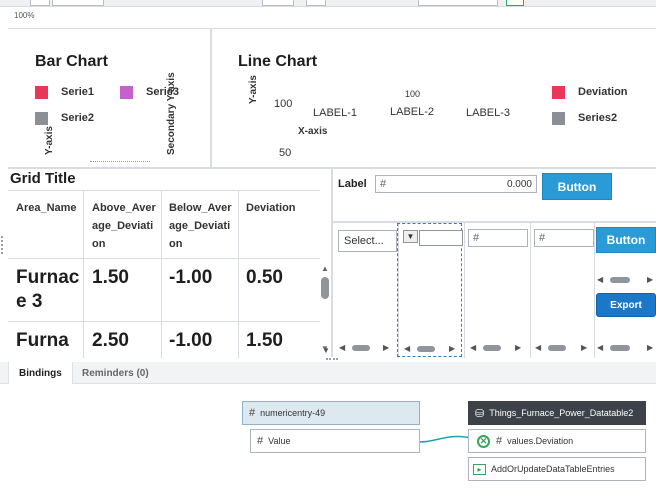 This screenshot has width=656, height=497. What do you see at coordinates (40, 3) in the screenshot?
I see `toolbar-dropdown-left` at bounding box center [40, 3].